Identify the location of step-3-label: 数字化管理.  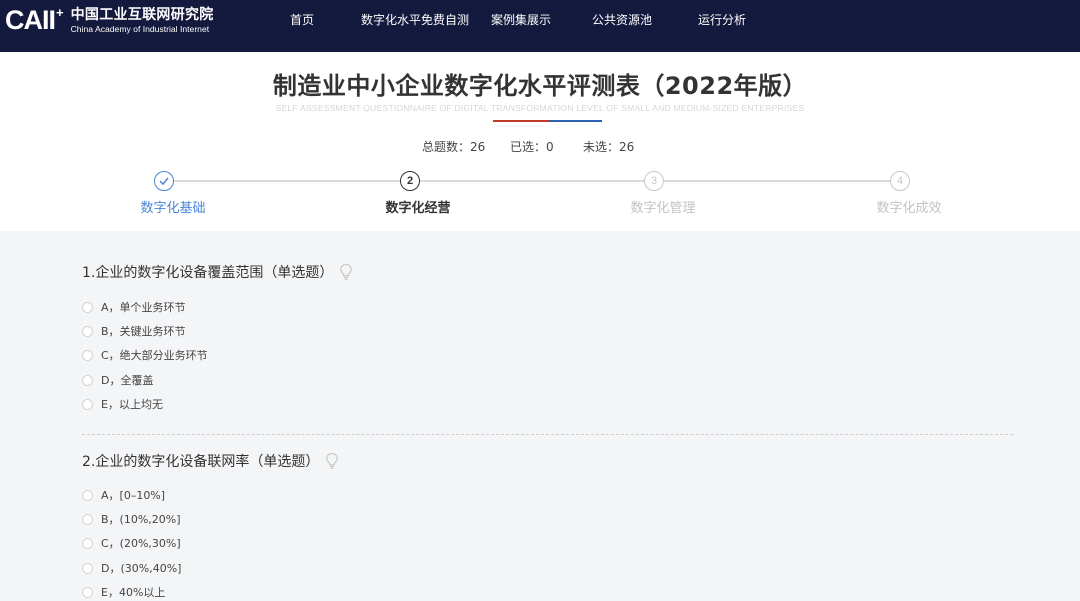
(663, 206).